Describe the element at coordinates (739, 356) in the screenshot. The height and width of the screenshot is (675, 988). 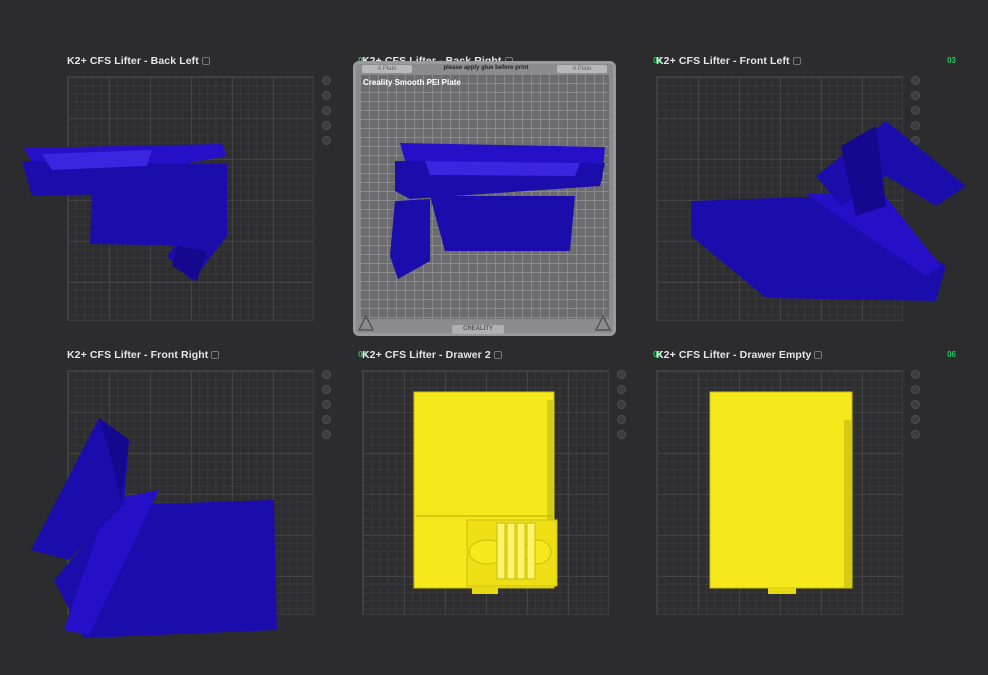
I see `plate-title: K2+ CFS Lifter - Drawer Empty` at that location.